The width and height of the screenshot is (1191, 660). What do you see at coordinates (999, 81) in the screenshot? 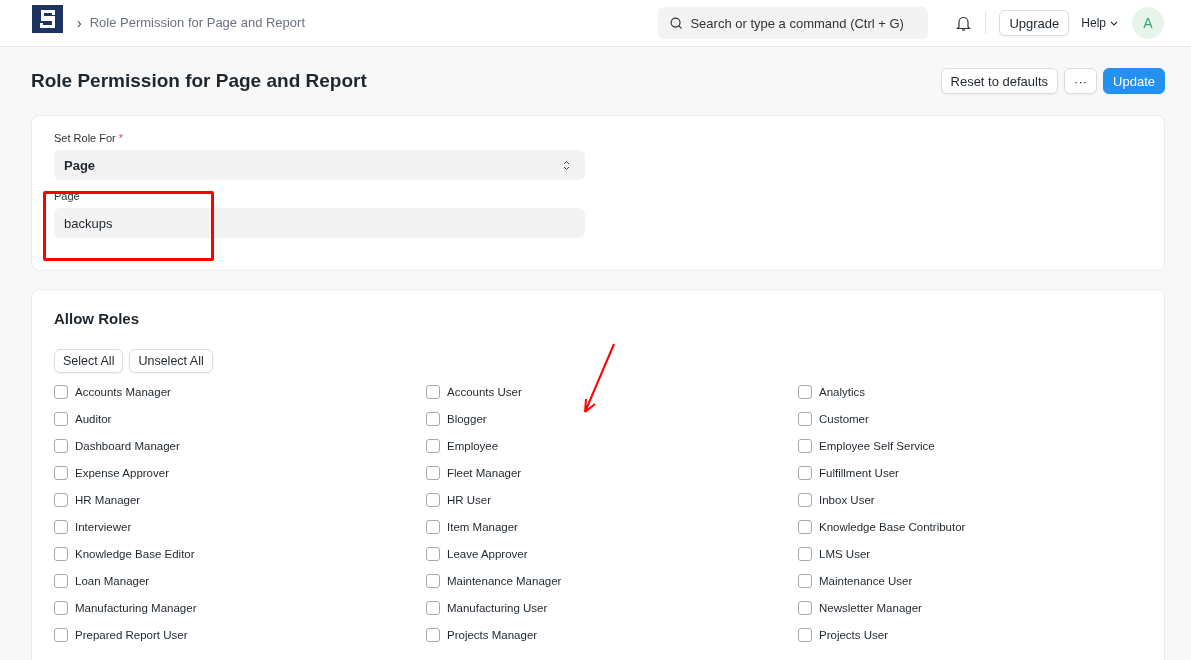
I see `action-button: Reset to defaults` at bounding box center [999, 81].